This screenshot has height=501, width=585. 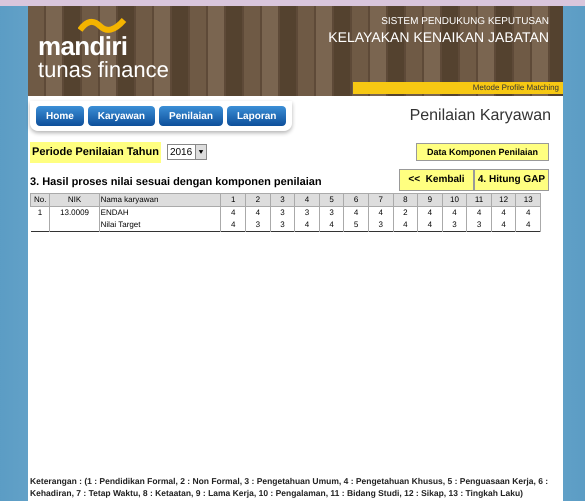 I want to click on method-bar: Metode Profile Matching, so click(x=458, y=88).